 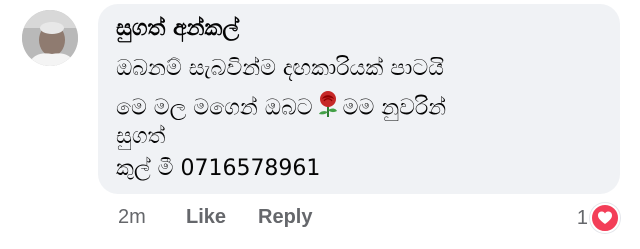 What do you see at coordinates (394, 108) in the screenshot?
I see `comment-line-2-text-b: මම නුවරින්` at bounding box center [394, 108].